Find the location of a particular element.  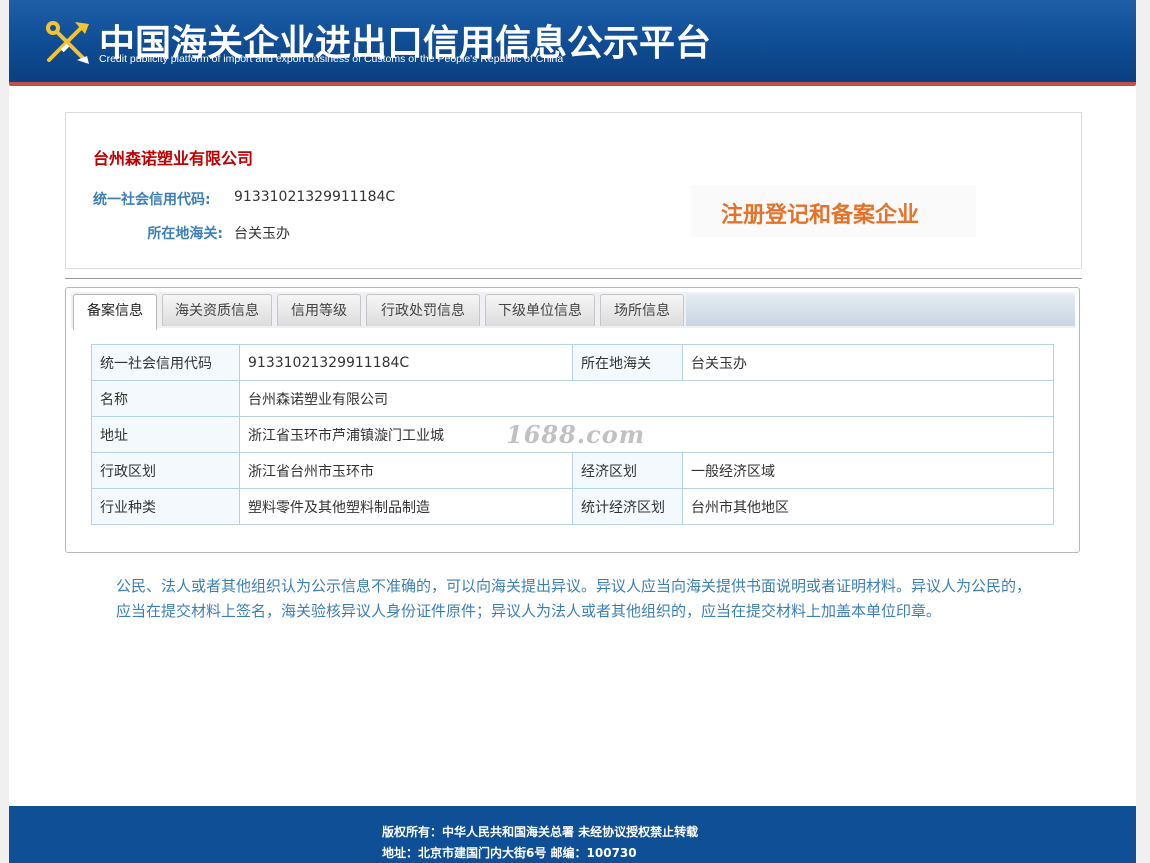

table-row: 名称 台州森诺塑业有限公司 is located at coordinates (572, 398).